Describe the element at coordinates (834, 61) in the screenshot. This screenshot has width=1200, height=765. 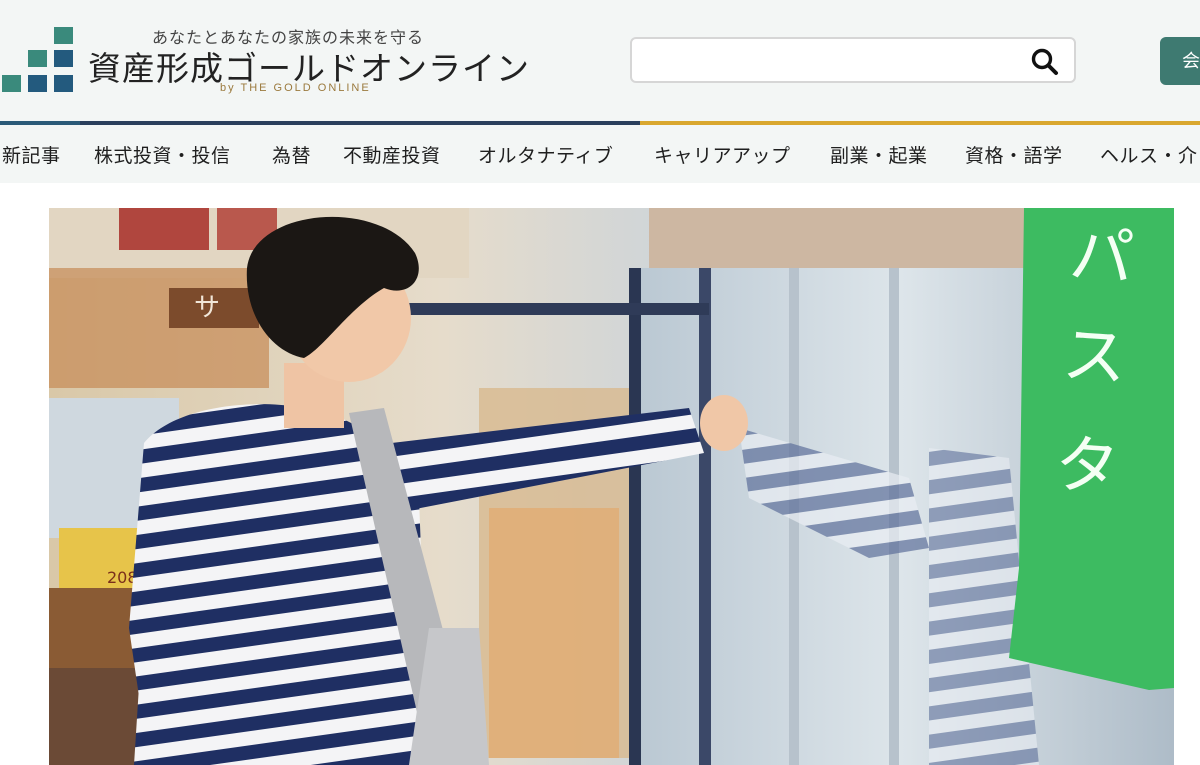
I see `search-input` at that location.